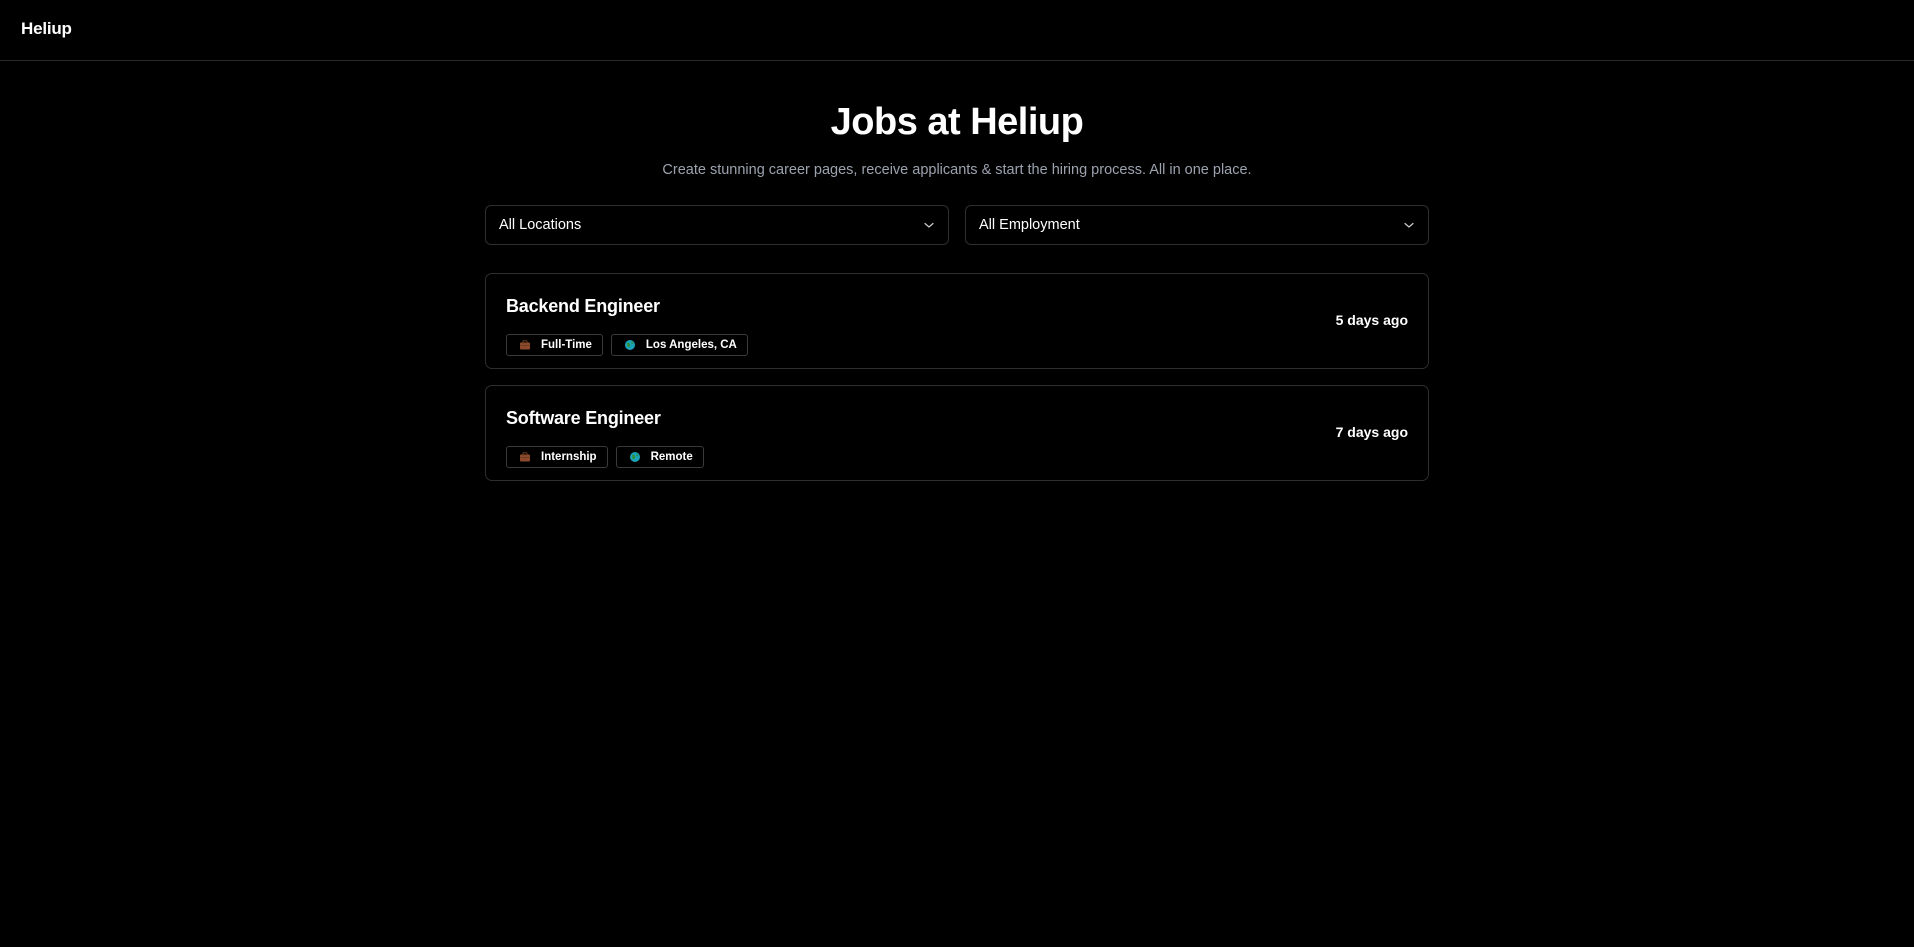 The height and width of the screenshot is (947, 1914). What do you see at coordinates (46, 29) in the screenshot?
I see `brand-logo-text: Heliup` at bounding box center [46, 29].